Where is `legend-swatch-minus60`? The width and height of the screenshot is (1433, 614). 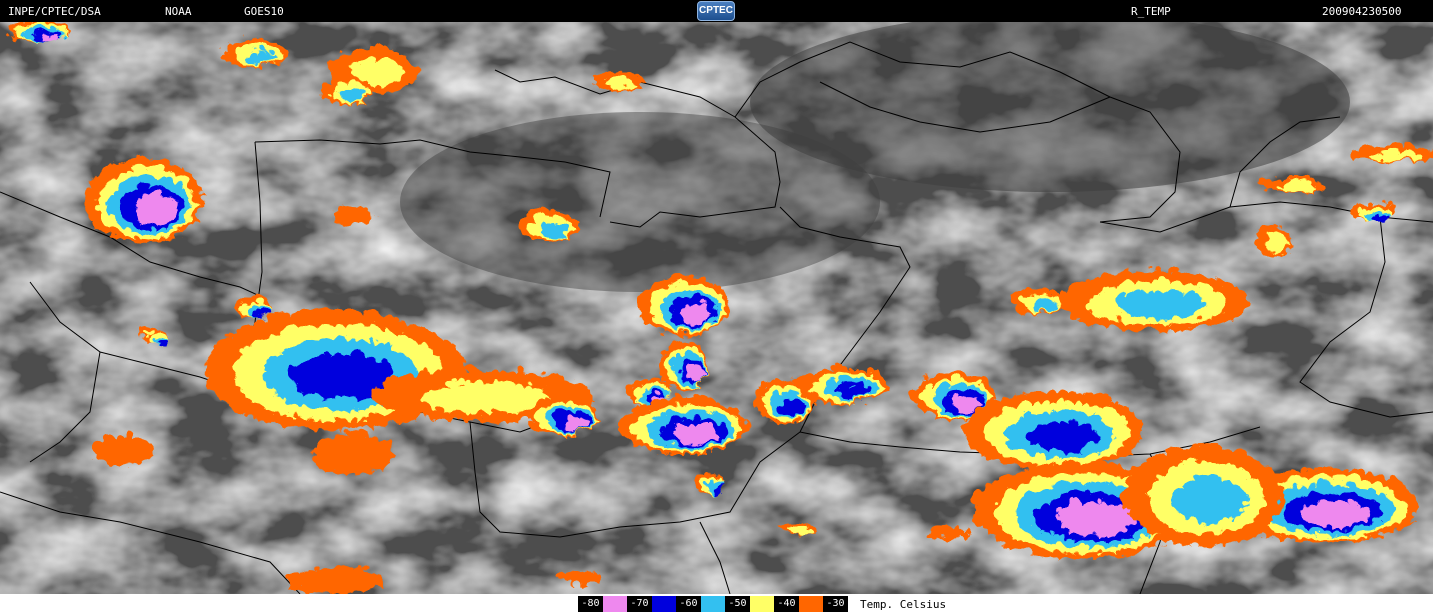 legend-swatch-minus60 is located at coordinates (713, 604).